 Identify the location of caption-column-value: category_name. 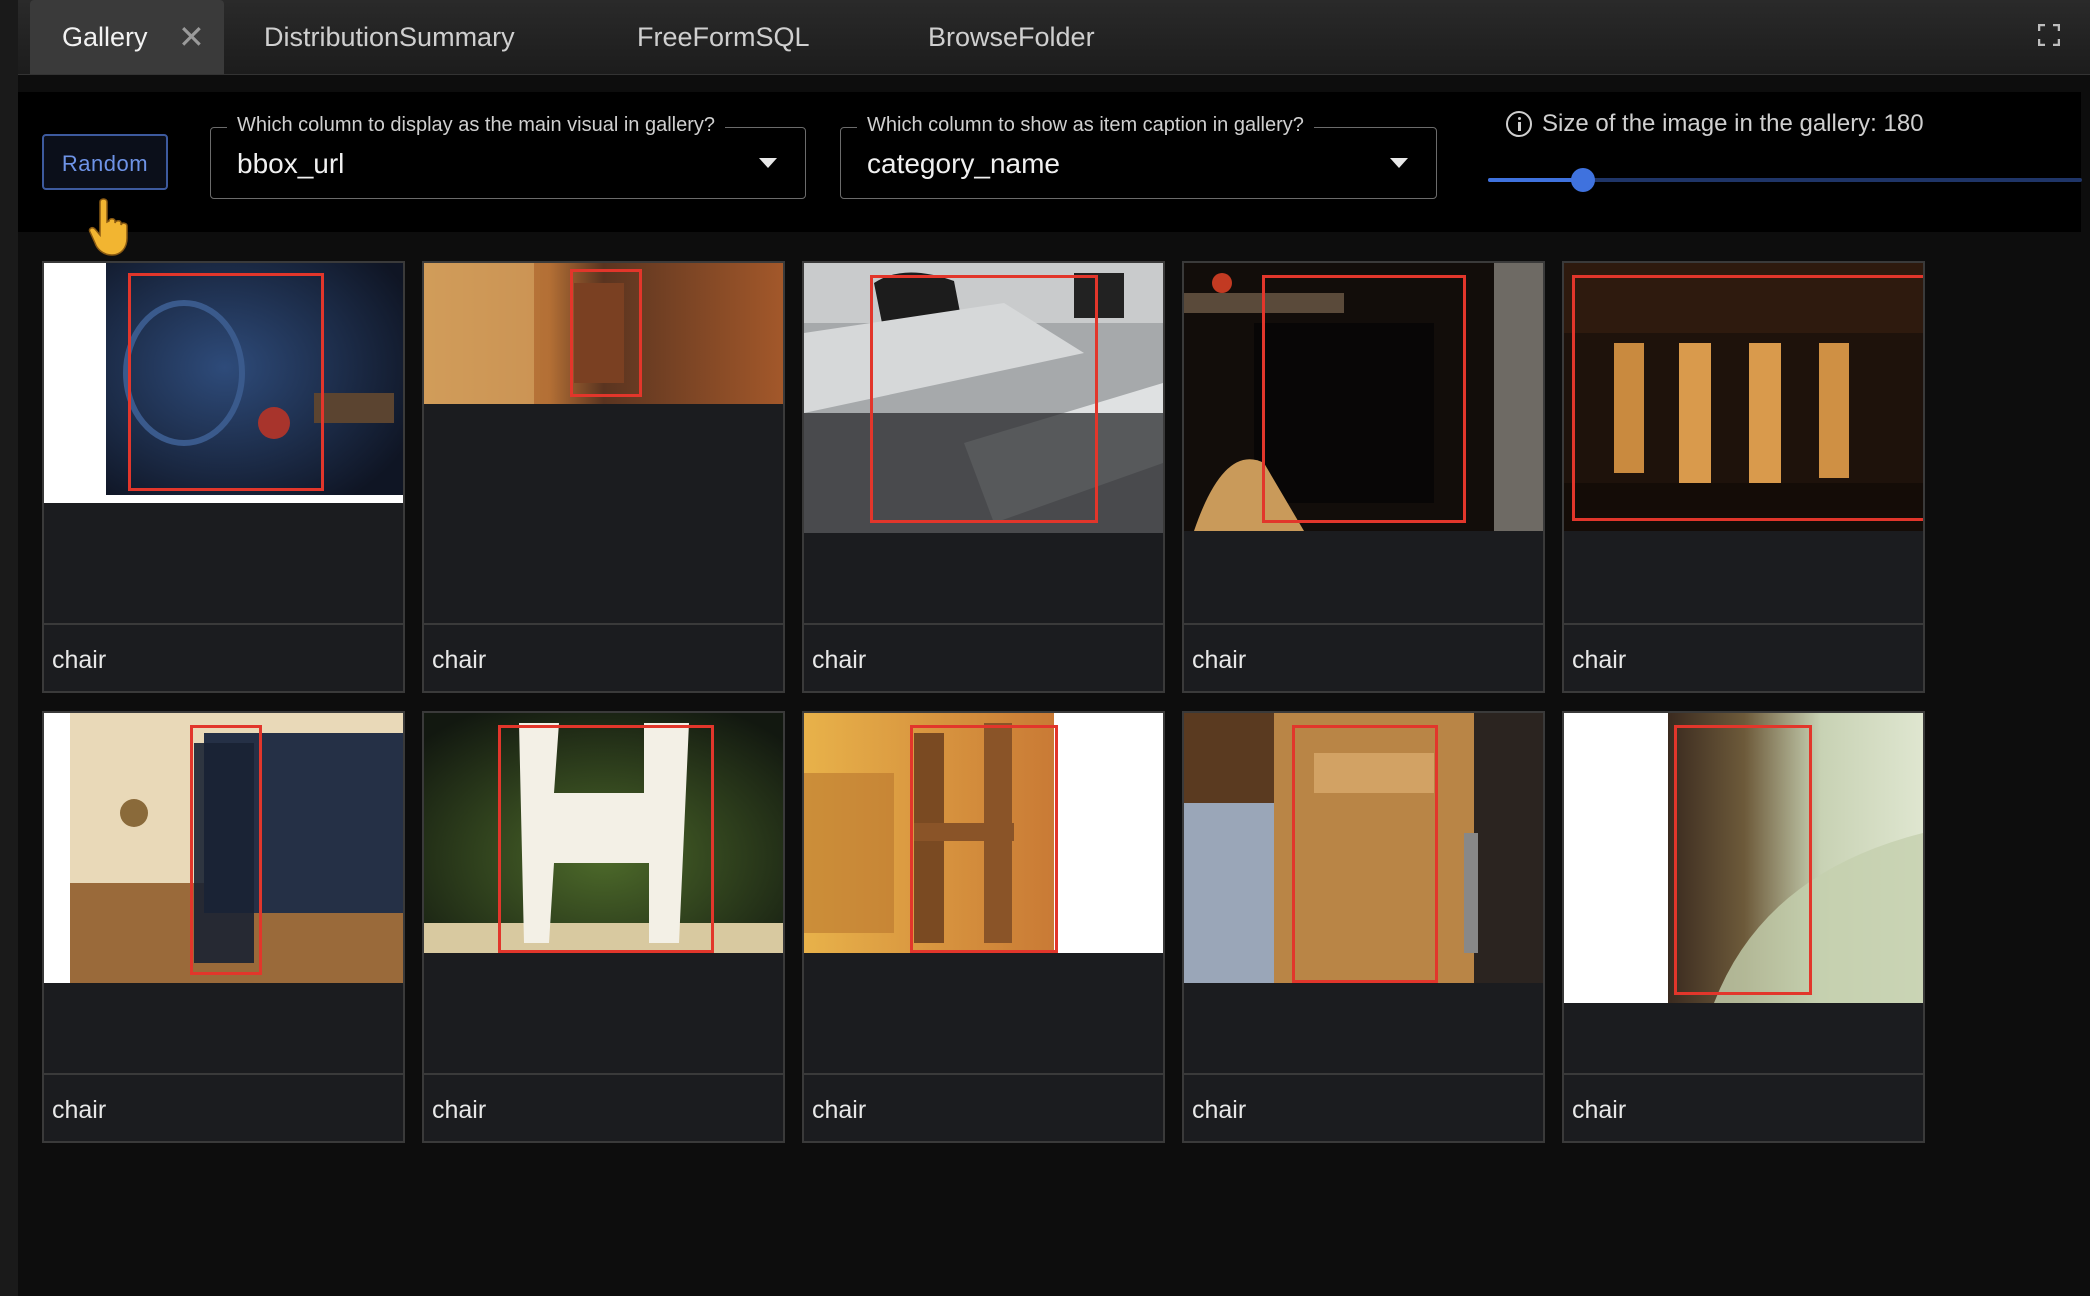
(964, 163).